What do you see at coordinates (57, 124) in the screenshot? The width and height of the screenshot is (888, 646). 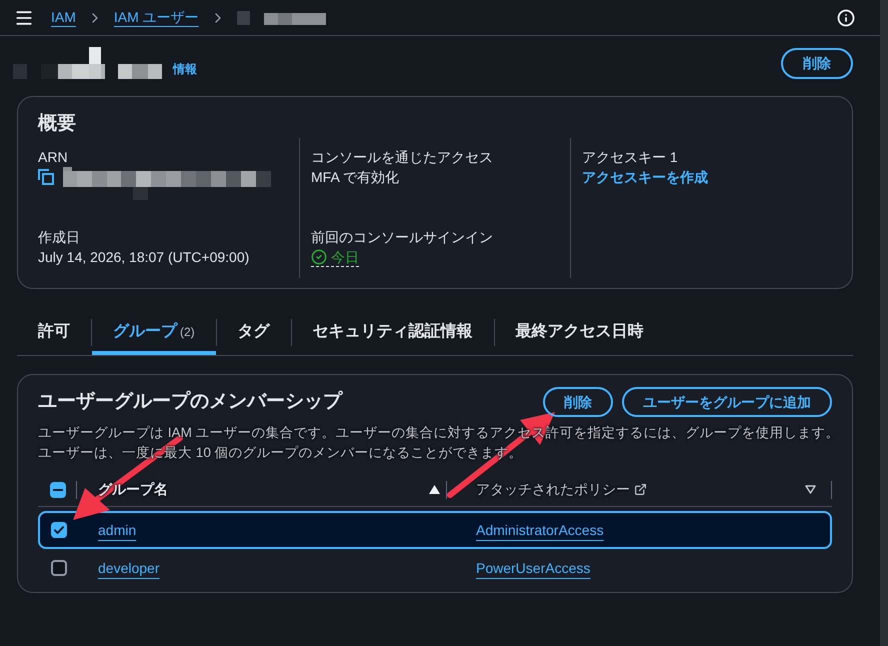 I see `summary-title: 概要` at bounding box center [57, 124].